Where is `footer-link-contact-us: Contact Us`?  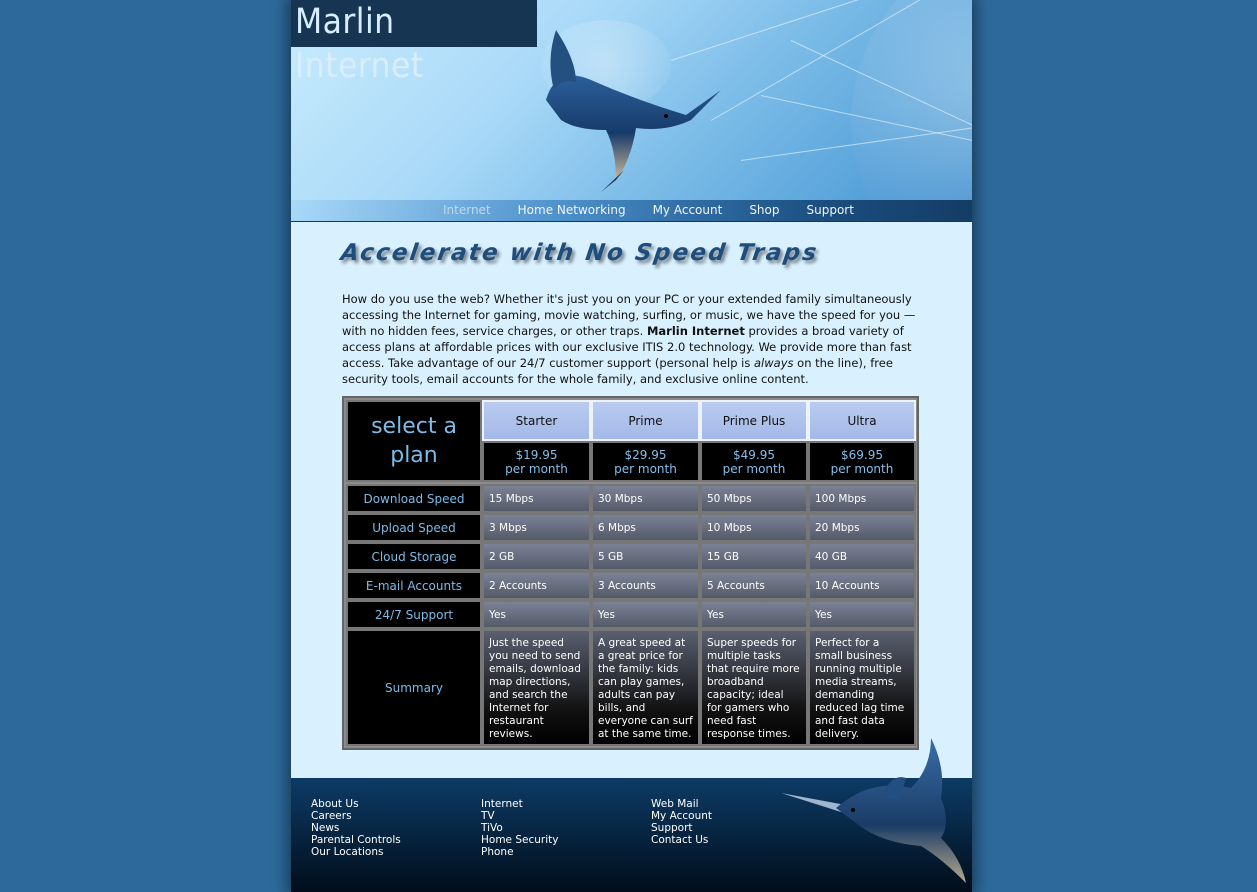 footer-link-contact-us: Contact Us is located at coordinates (681, 840).